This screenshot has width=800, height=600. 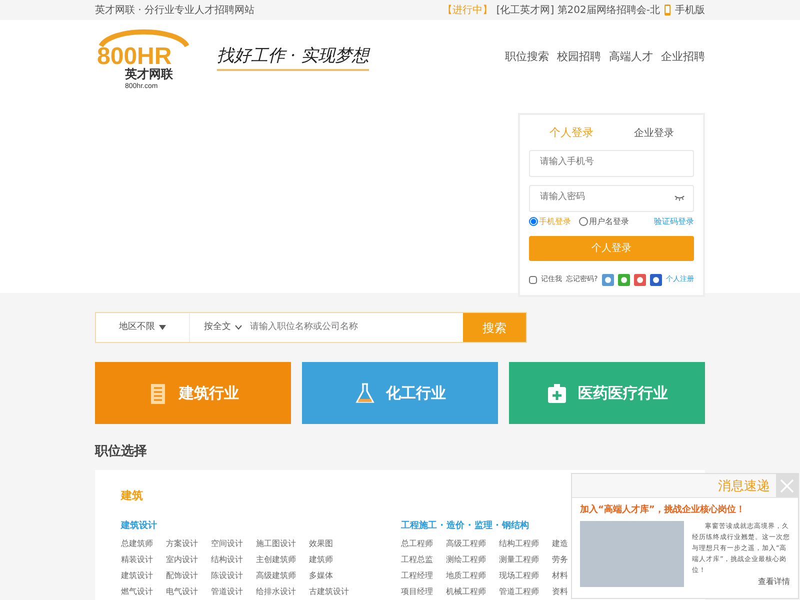 What do you see at coordinates (132, 496) in the screenshot?
I see `category-title: 建筑` at bounding box center [132, 496].